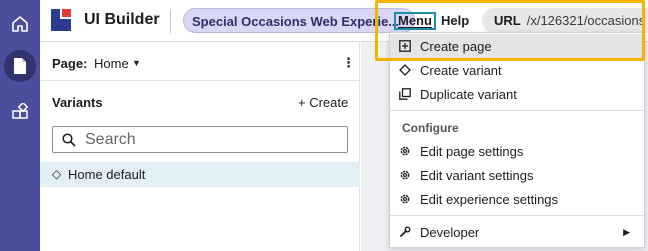  I want to click on help-button: Help, so click(455, 20).